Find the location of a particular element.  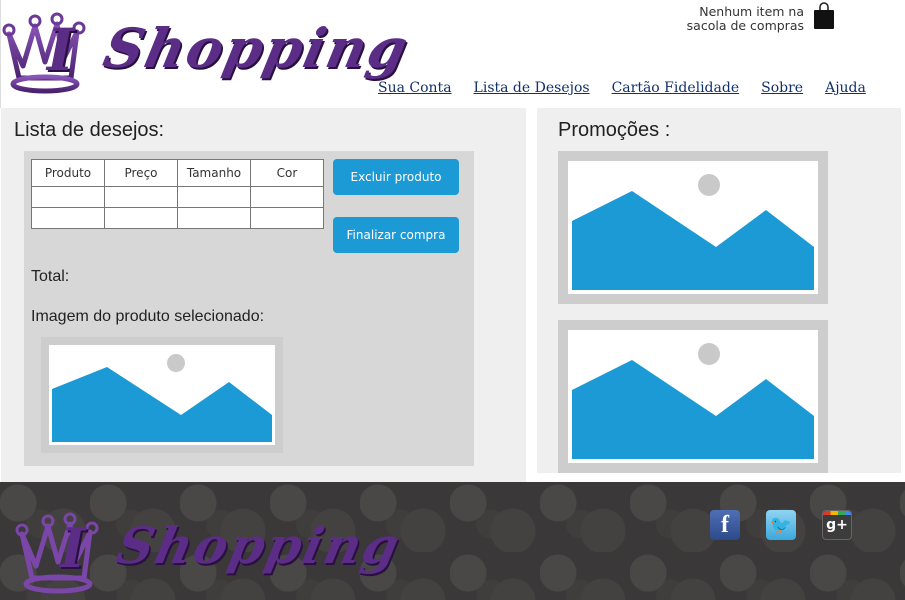

selected-product-image is located at coordinates (162, 395).